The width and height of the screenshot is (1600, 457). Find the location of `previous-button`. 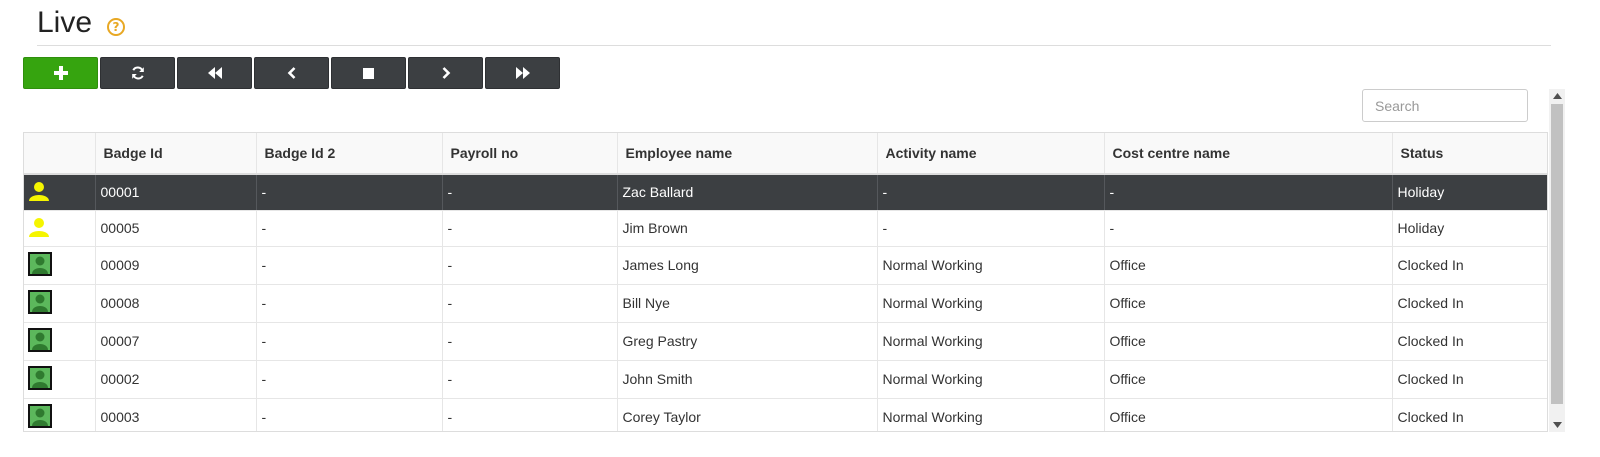

previous-button is located at coordinates (291, 73).